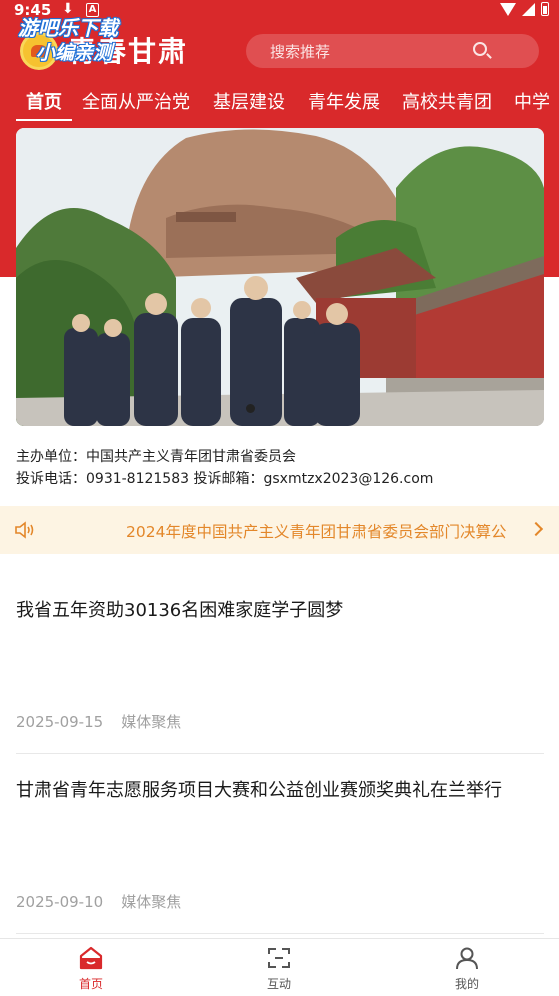  Describe the element at coordinates (466, 984) in the screenshot. I see `nav-mine-label: 我的` at that location.